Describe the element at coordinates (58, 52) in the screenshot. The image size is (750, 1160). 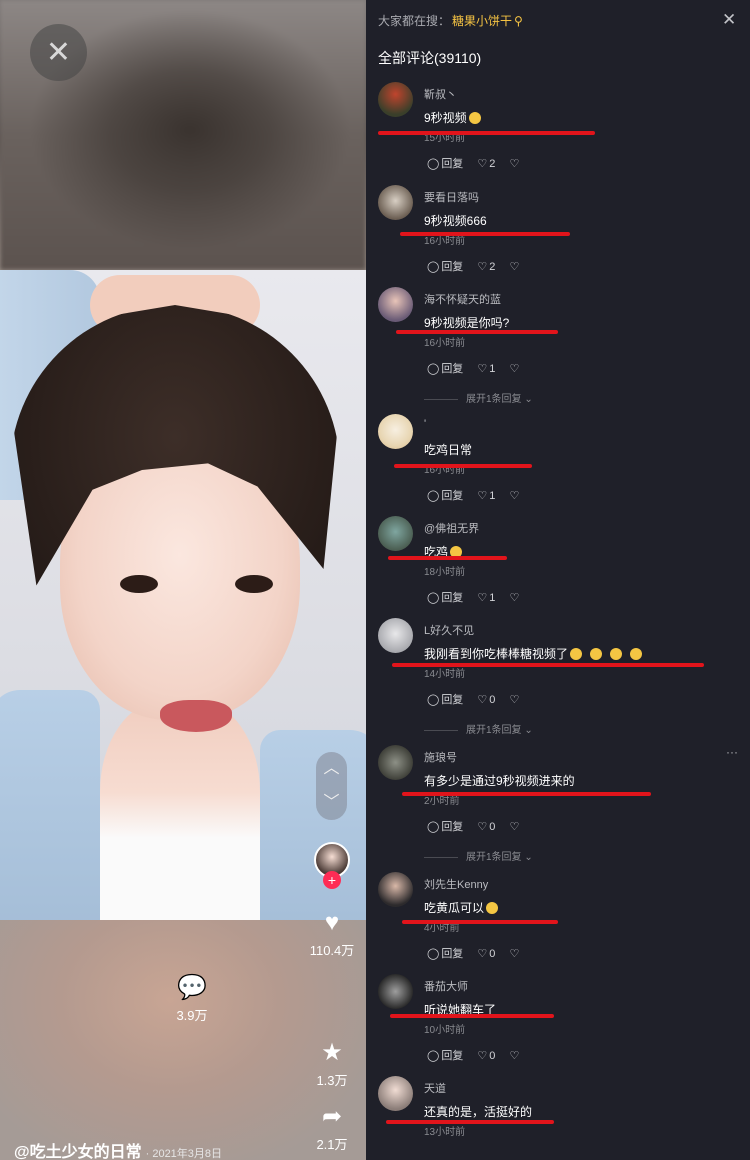
I see `close-video-button: ✕` at that location.